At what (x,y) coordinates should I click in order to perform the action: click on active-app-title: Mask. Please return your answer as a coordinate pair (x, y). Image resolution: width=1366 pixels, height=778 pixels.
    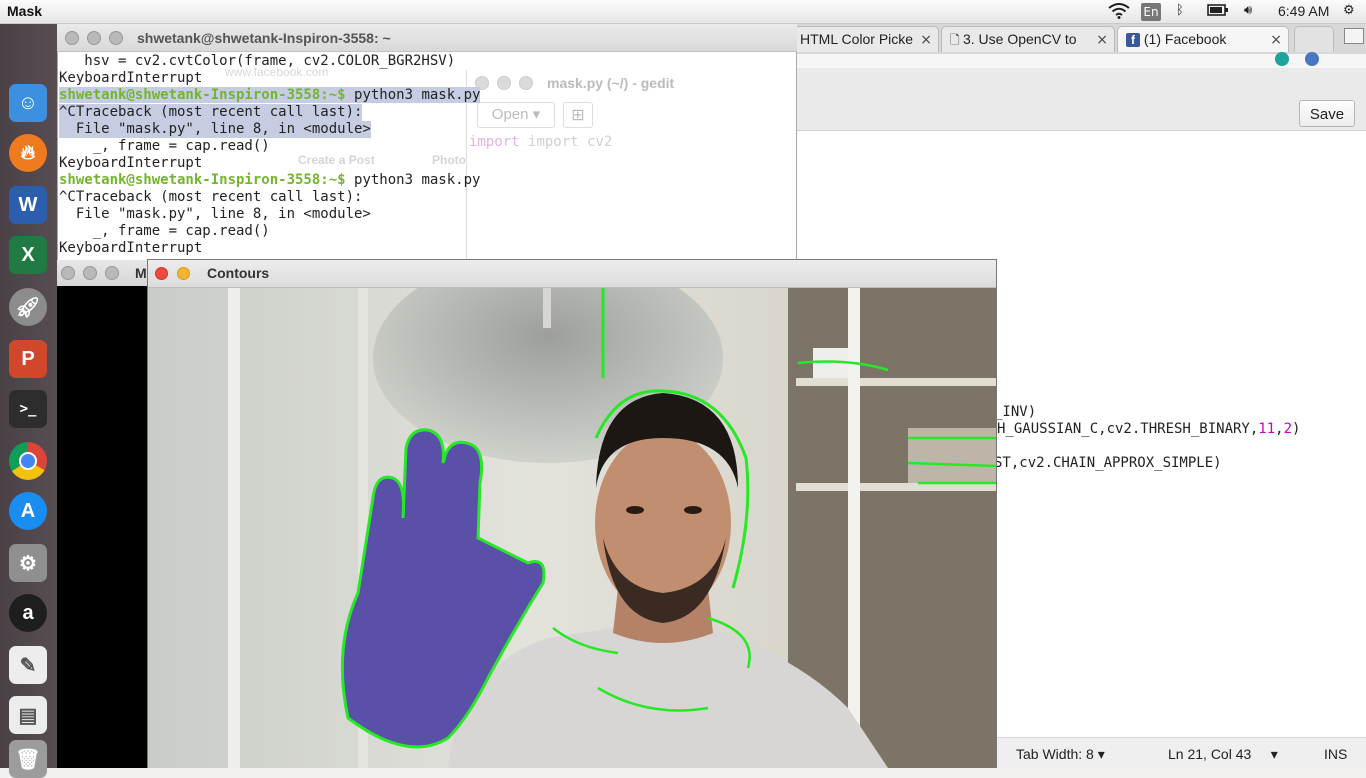
    Looking at the image, I should click on (25, 11).